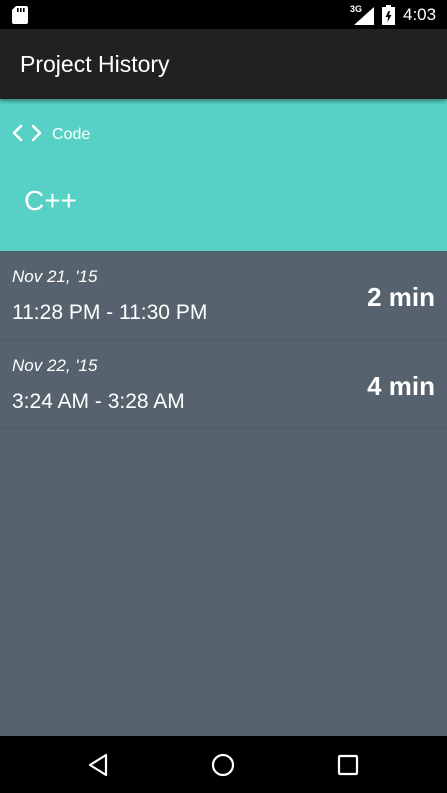 This screenshot has width=447, height=793. Describe the element at coordinates (223, 384) in the screenshot. I see `session-row: Nov 22, '15 3:24 AM - 3:28 AM 4 min` at that location.